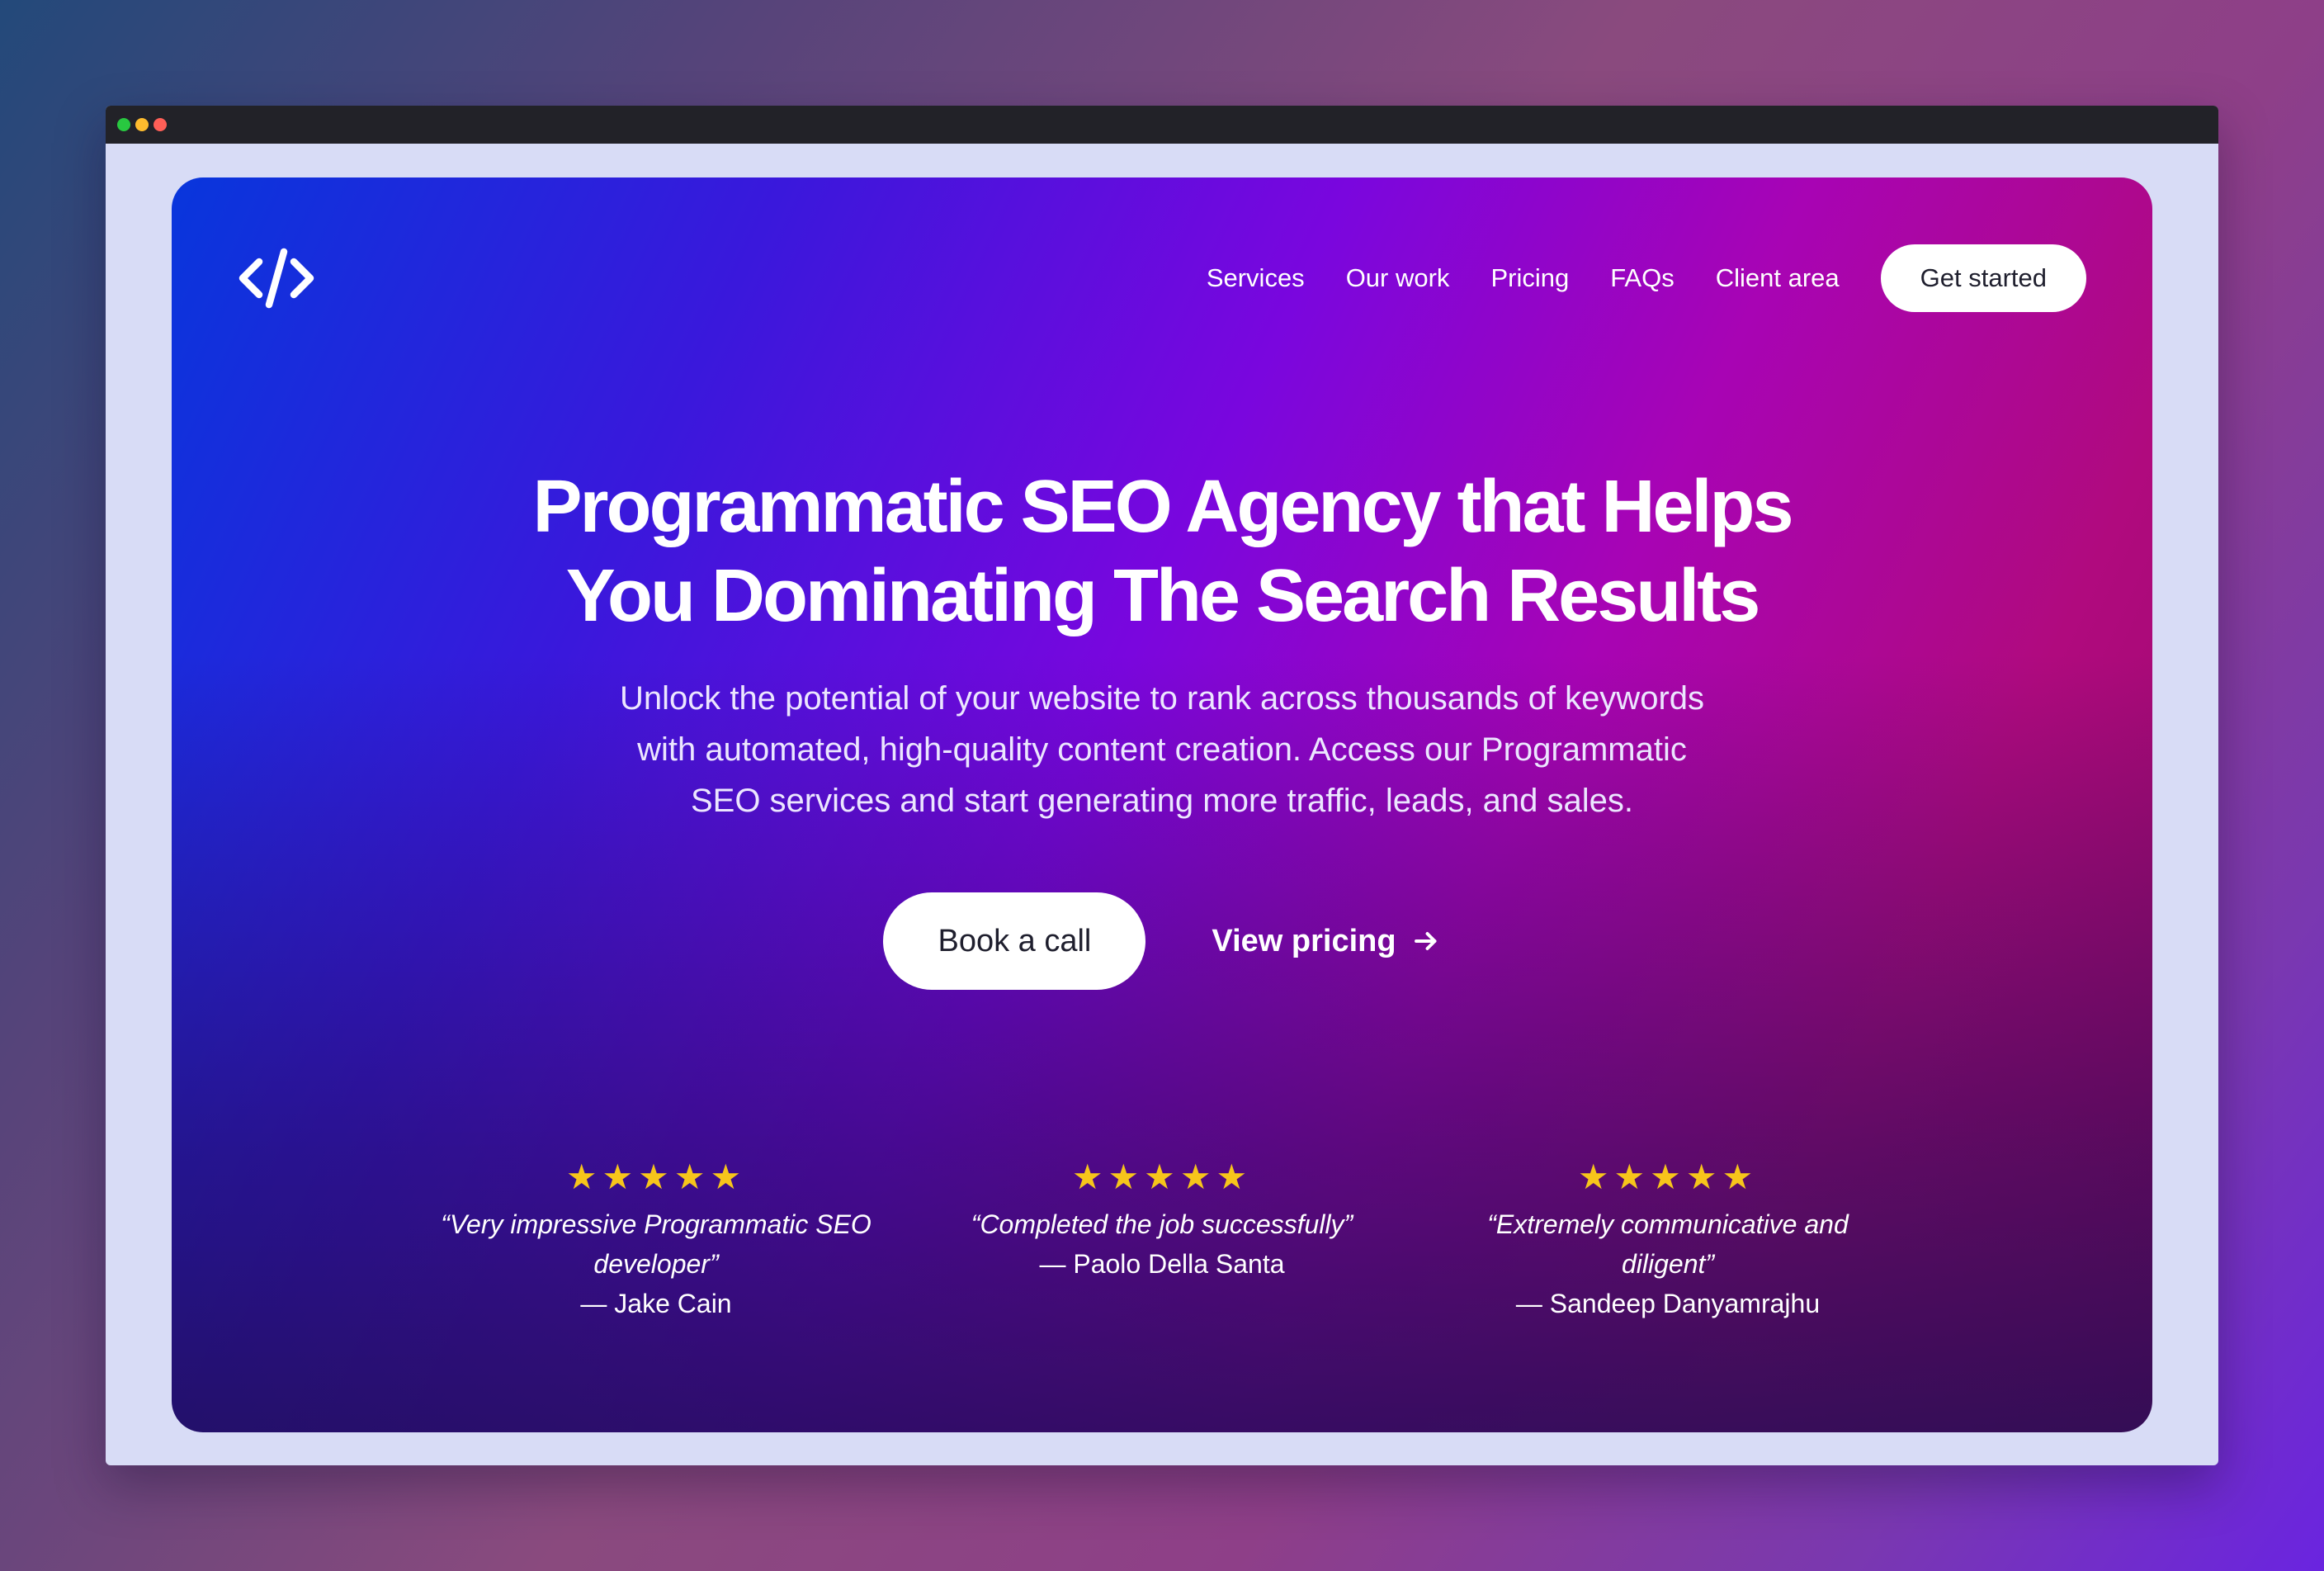 This screenshot has height=1571, width=2324. Describe the element at coordinates (1668, 1303) in the screenshot. I see `testimonial-author: — Sandeep Danyamrajhu` at that location.